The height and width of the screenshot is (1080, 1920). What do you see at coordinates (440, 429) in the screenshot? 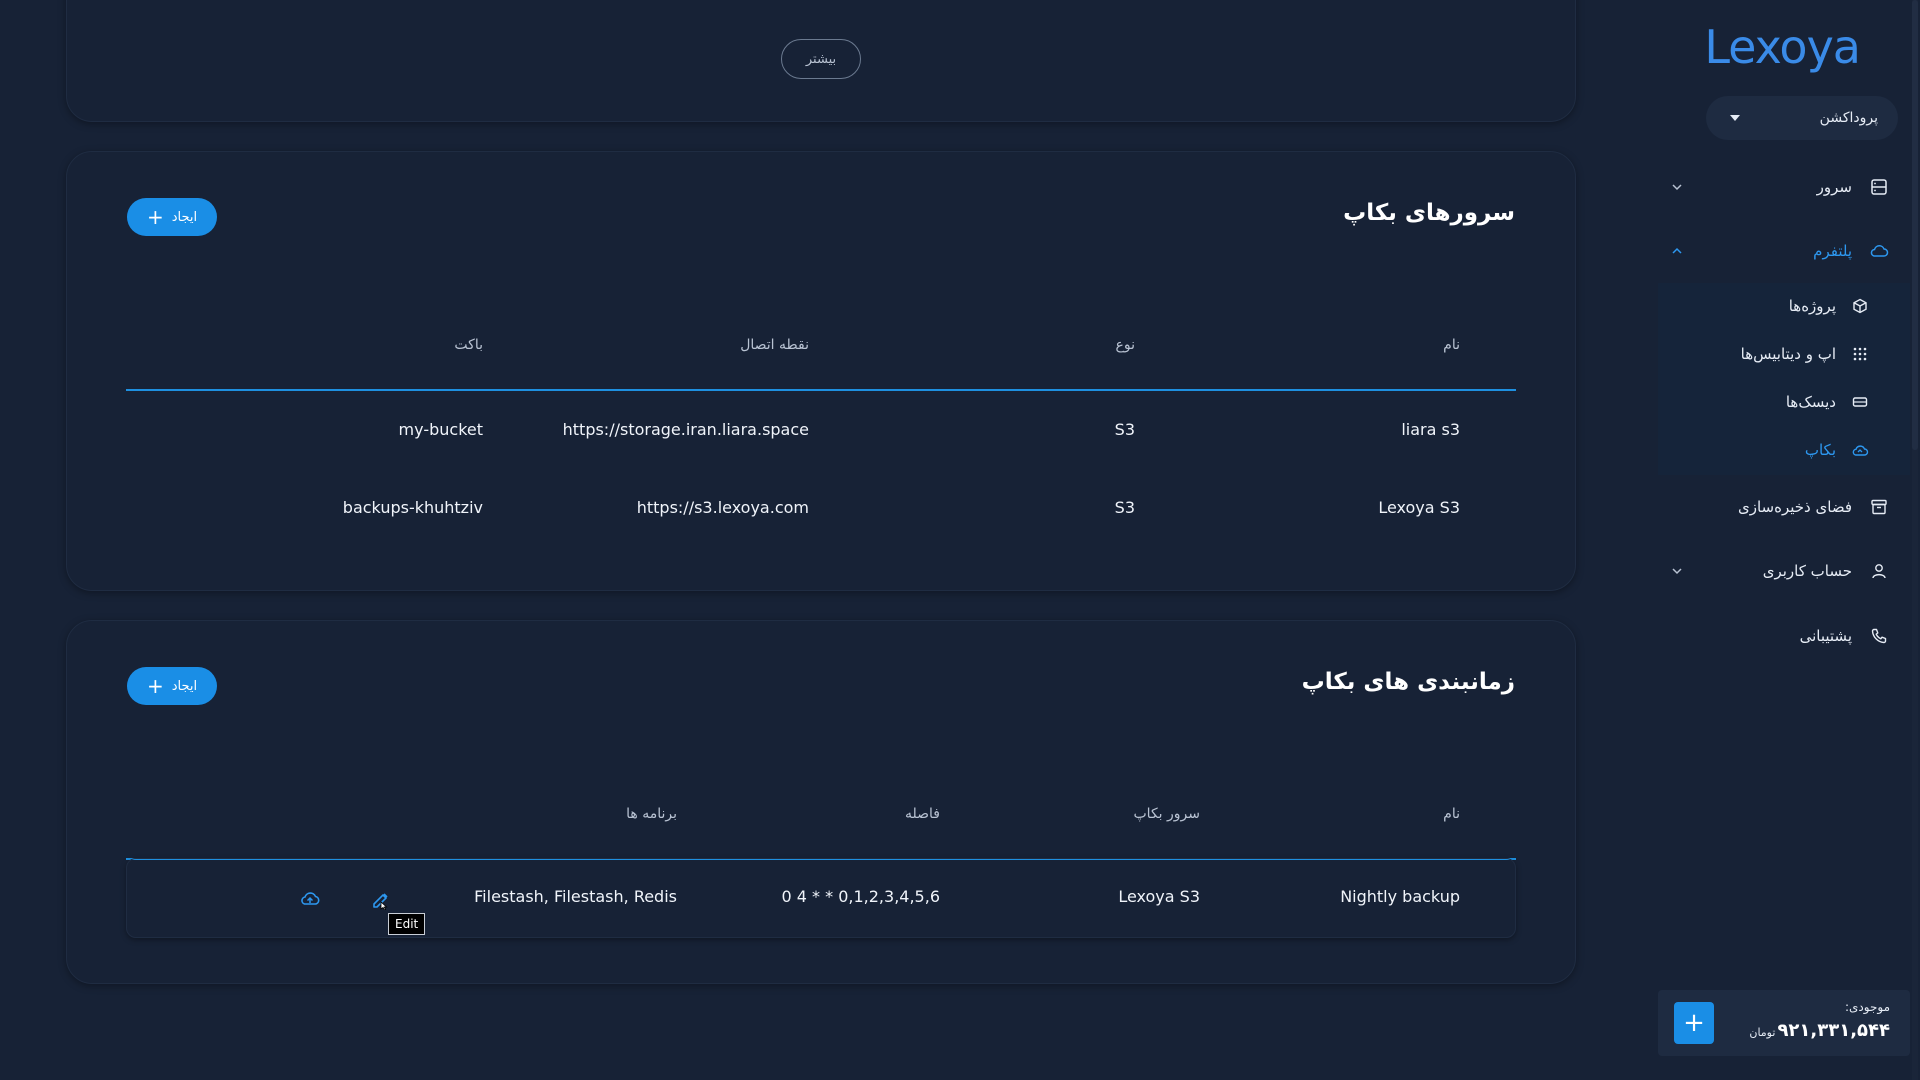
I see `table-cell: my-bucket` at bounding box center [440, 429].